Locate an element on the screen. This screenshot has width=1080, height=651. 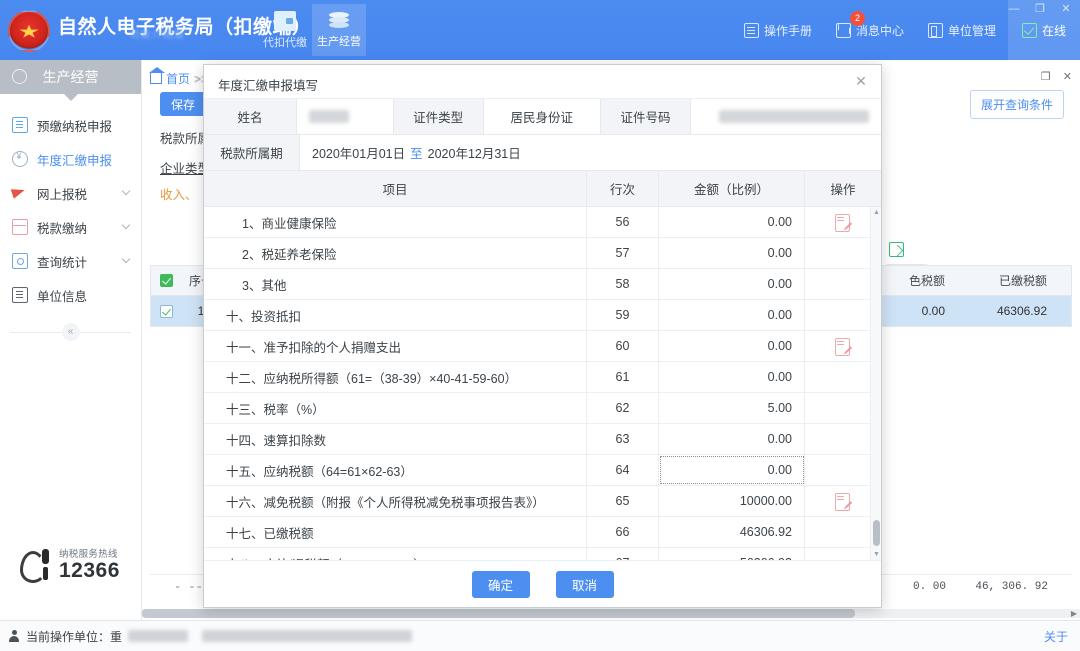
table-row: 3、其他 58 0.00 is located at coordinates (542, 284).